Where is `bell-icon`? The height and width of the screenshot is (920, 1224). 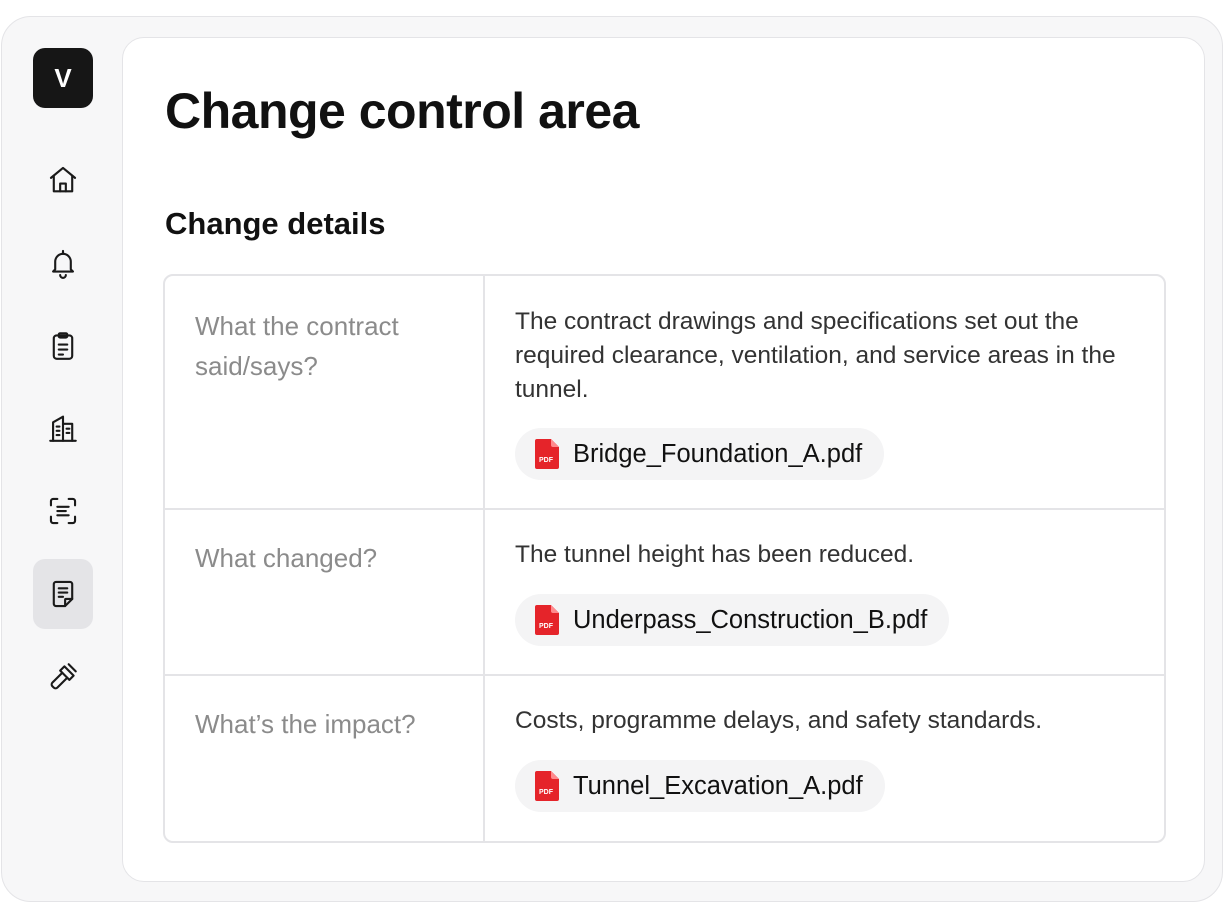 bell-icon is located at coordinates (63, 264).